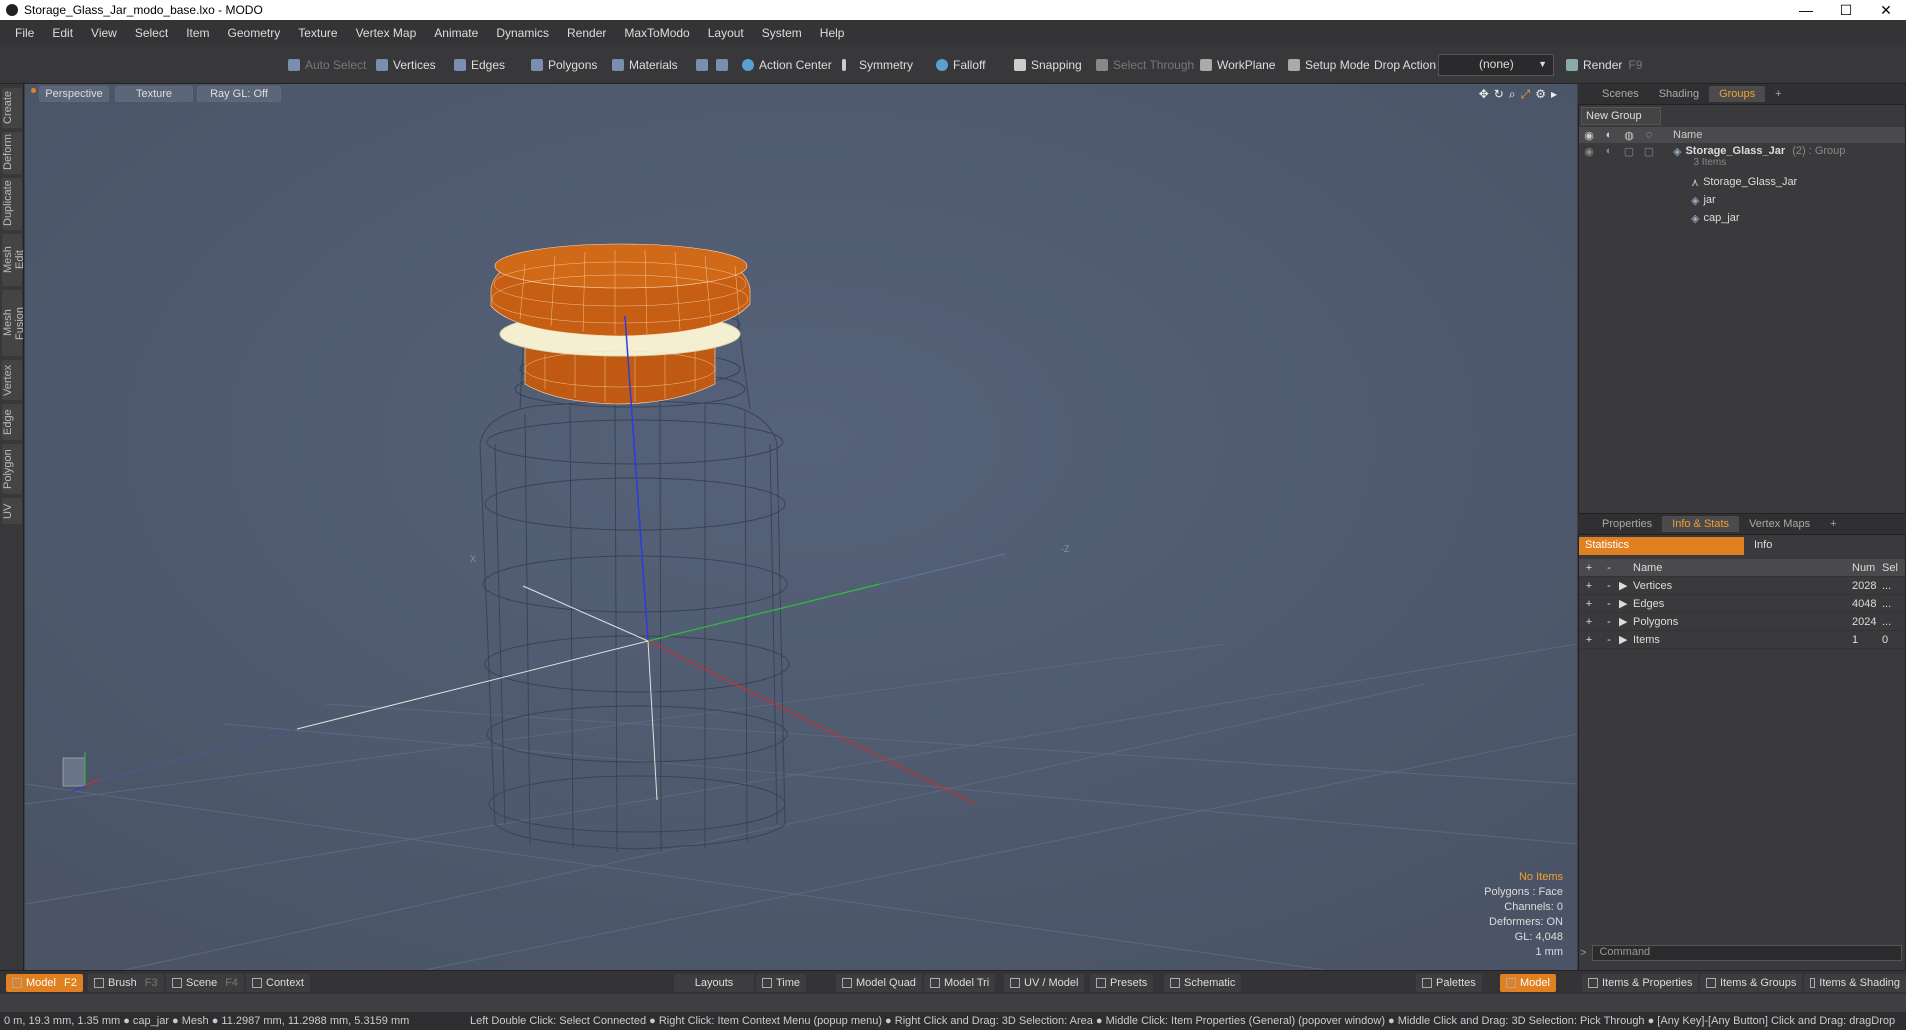 The width and height of the screenshot is (1906, 1030). Describe the element at coordinates (278, 983) in the screenshot. I see `context-layout-button: Context` at that location.